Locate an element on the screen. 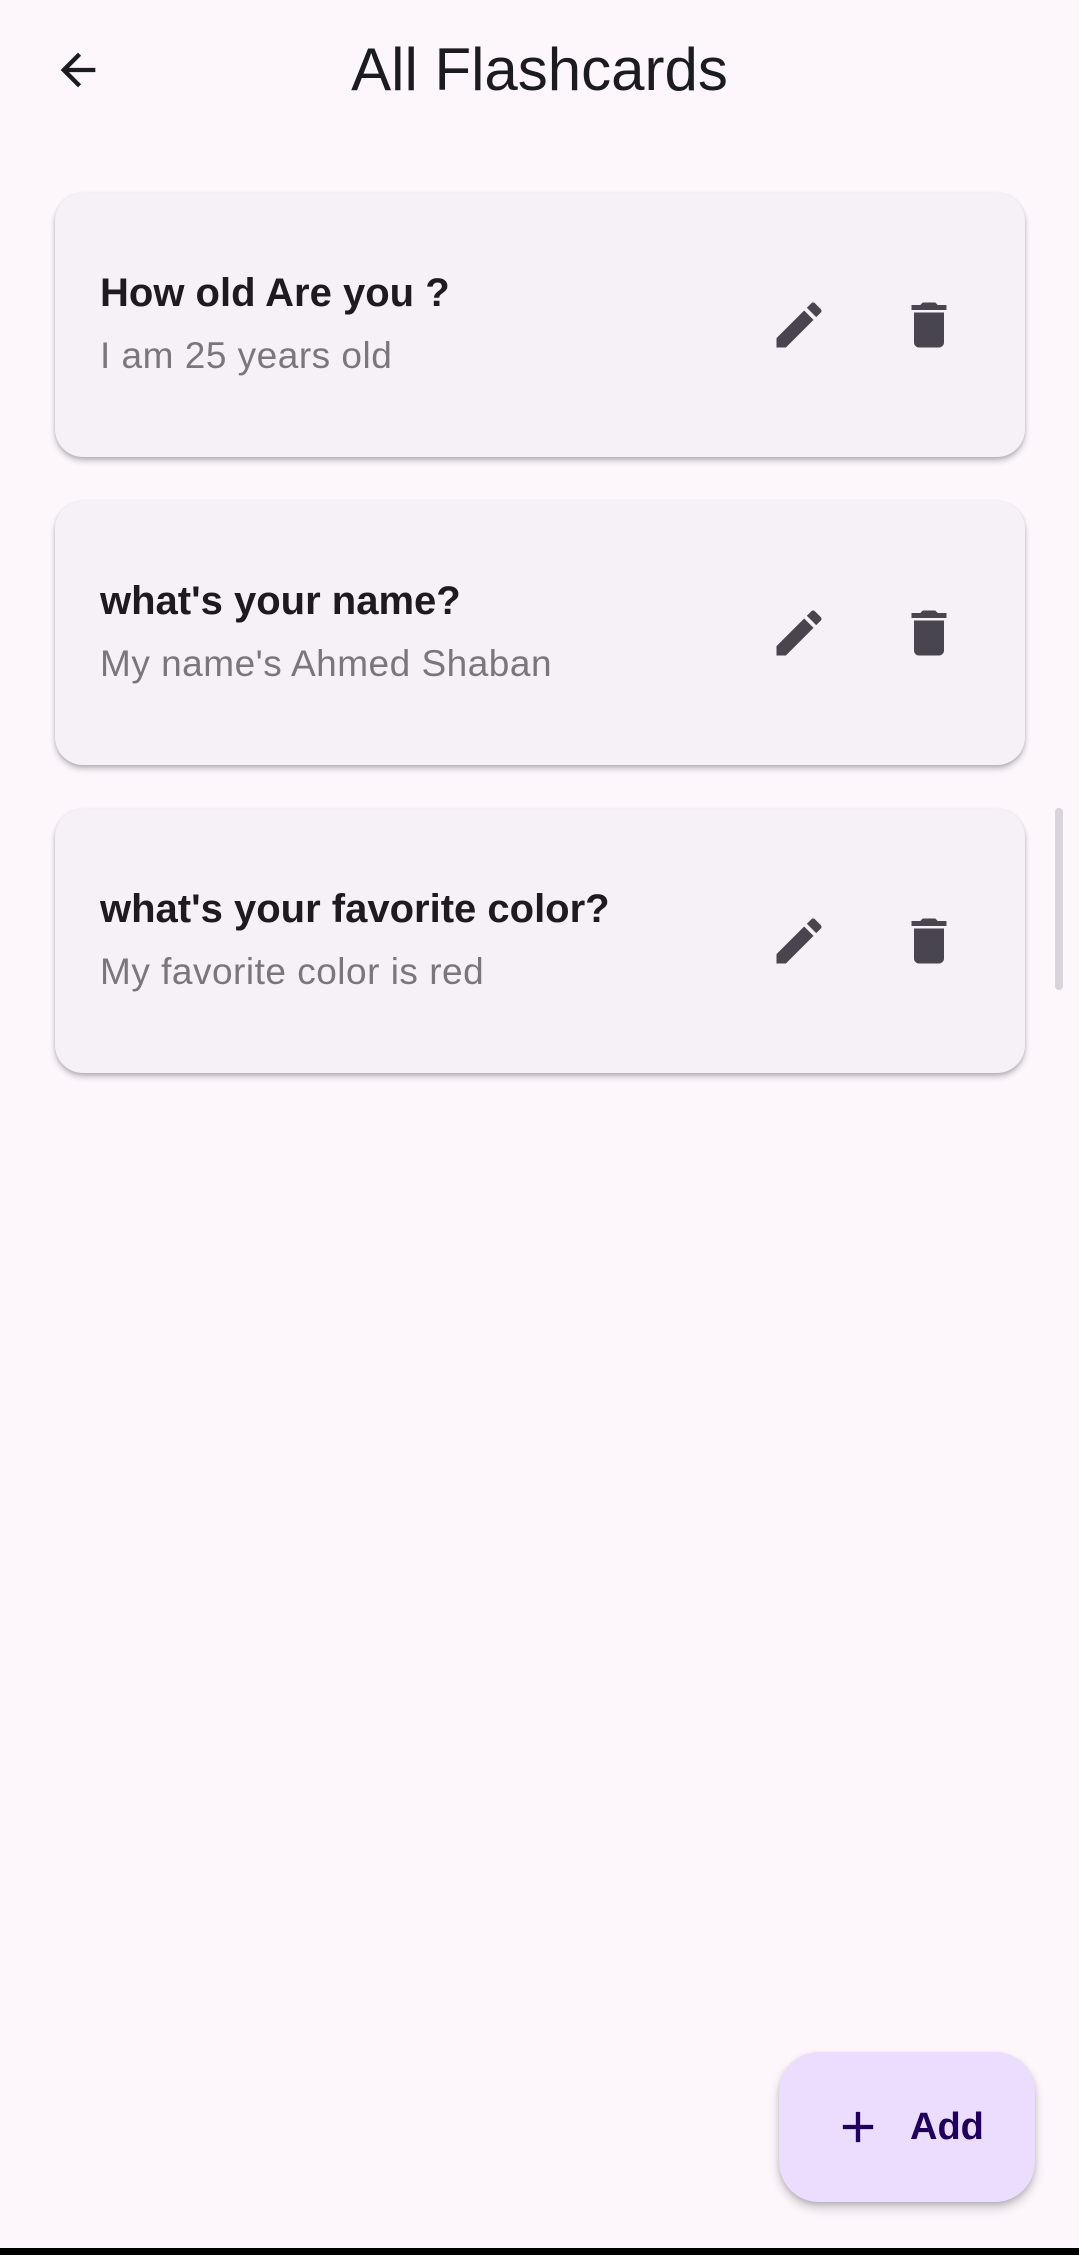 This screenshot has height=2255, width=1079. app-bar: All Flashcards is located at coordinates (539, 75).